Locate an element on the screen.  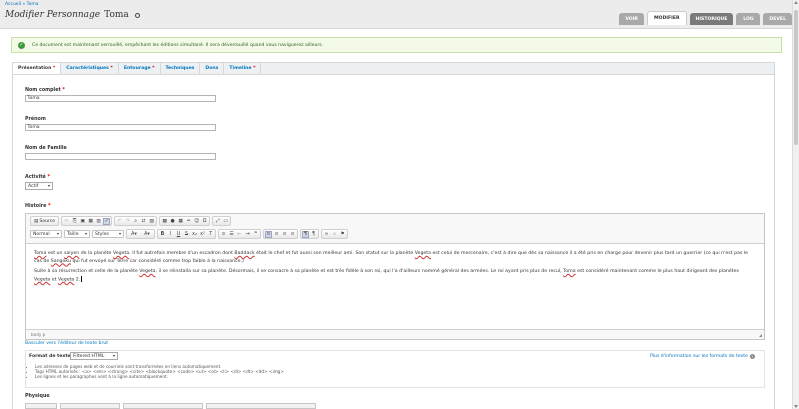
breadcrumb: Accueil » Toma is located at coordinates (22, 4).